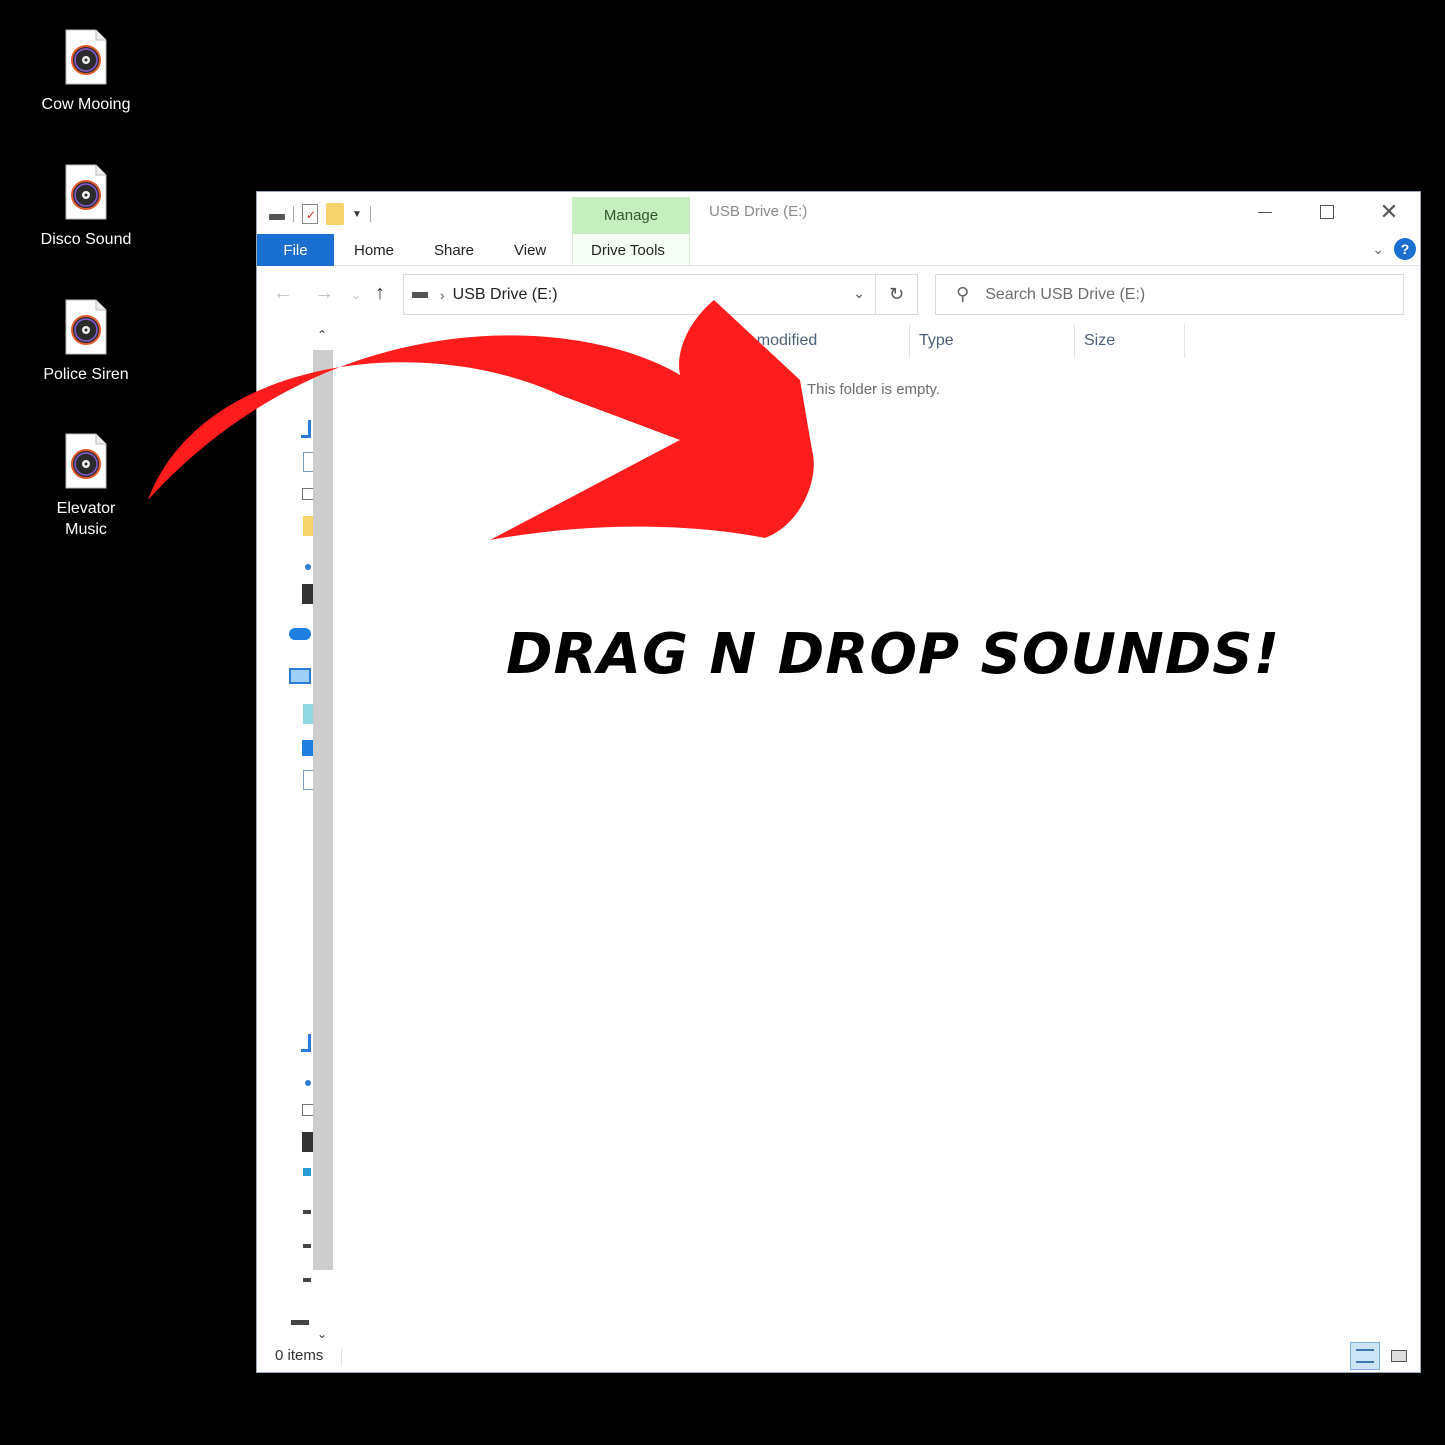 Image resolution: width=1445 pixels, height=1445 pixels. Describe the element at coordinates (357, 214) in the screenshot. I see `customize-toolbar-icon: ▼` at that location.